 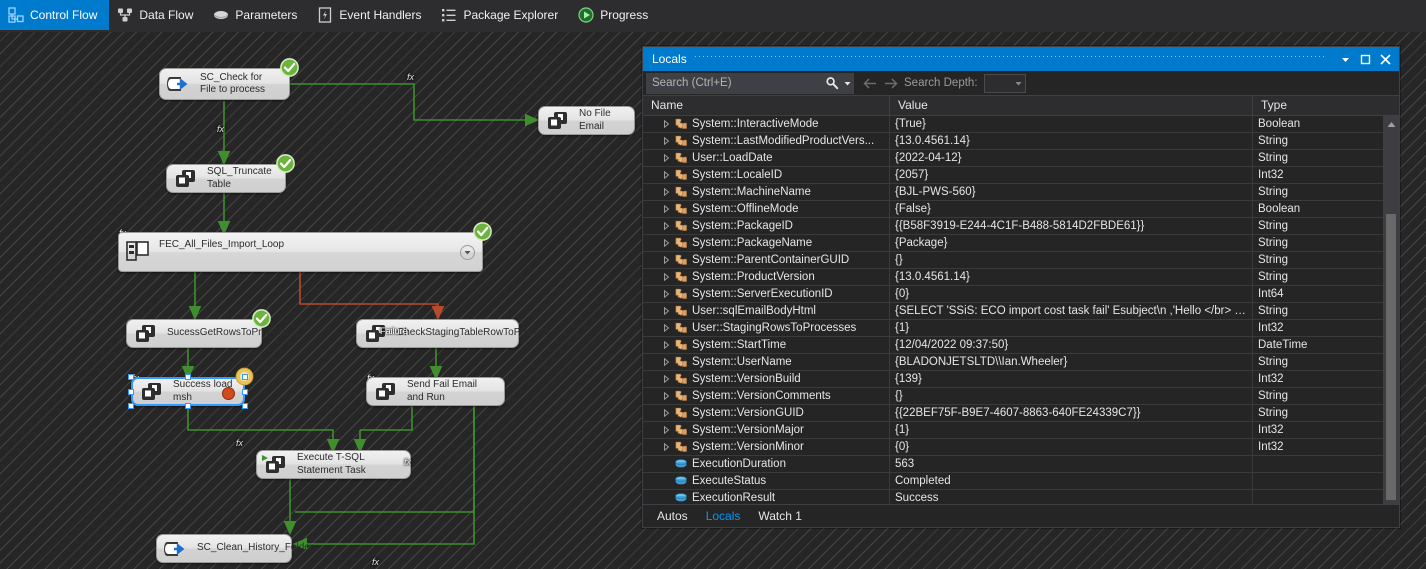 I want to click on cell-value: {BLADONJETSLTD\\Ian.Wheeler}, so click(x=1071, y=362).